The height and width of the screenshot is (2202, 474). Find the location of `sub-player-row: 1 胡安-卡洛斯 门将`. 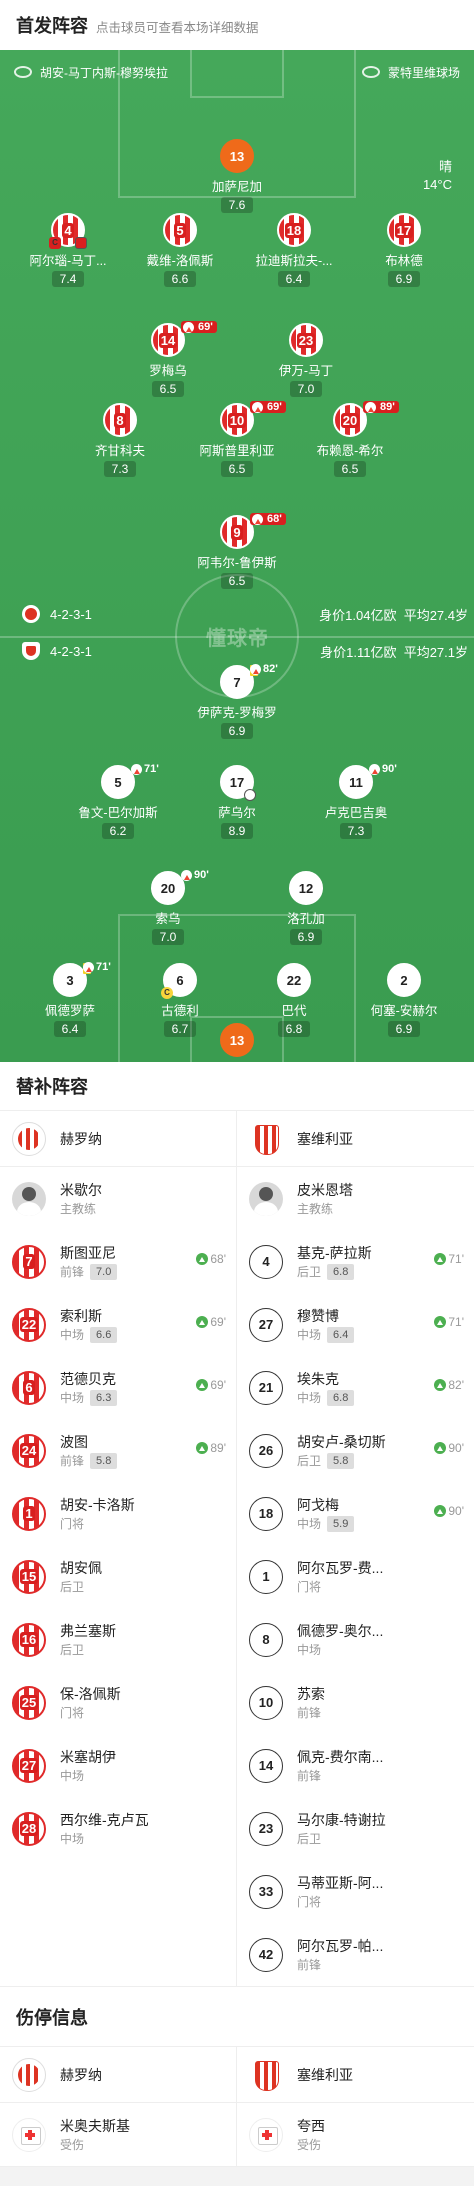

sub-player-row: 1 胡安-卡洛斯 门将 is located at coordinates (118, 1513).